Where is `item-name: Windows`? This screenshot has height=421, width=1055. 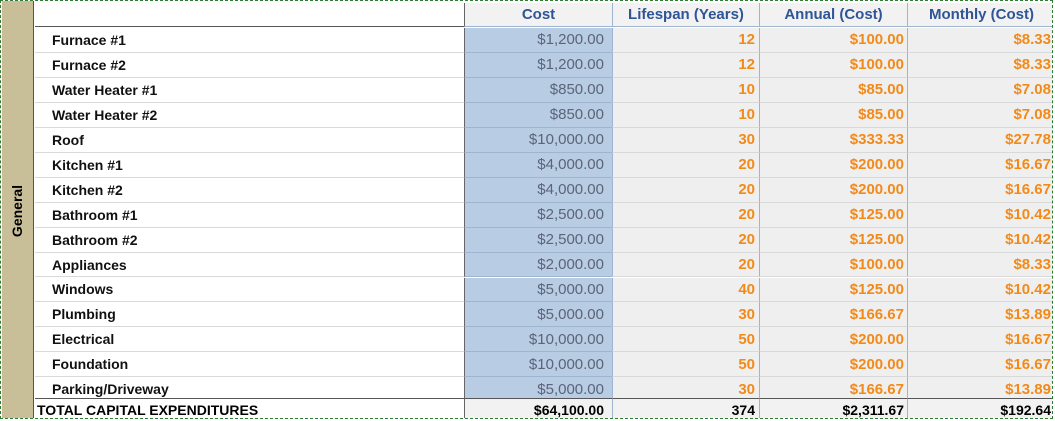
item-name: Windows is located at coordinates (249, 290).